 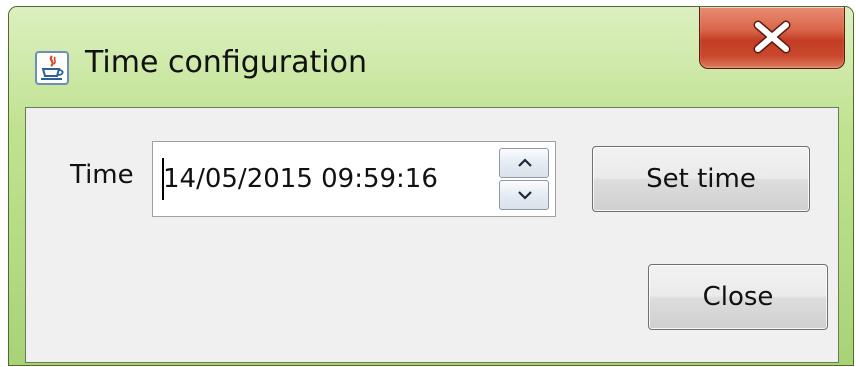 What do you see at coordinates (524, 195) in the screenshot?
I see `spinner-down-button` at bounding box center [524, 195].